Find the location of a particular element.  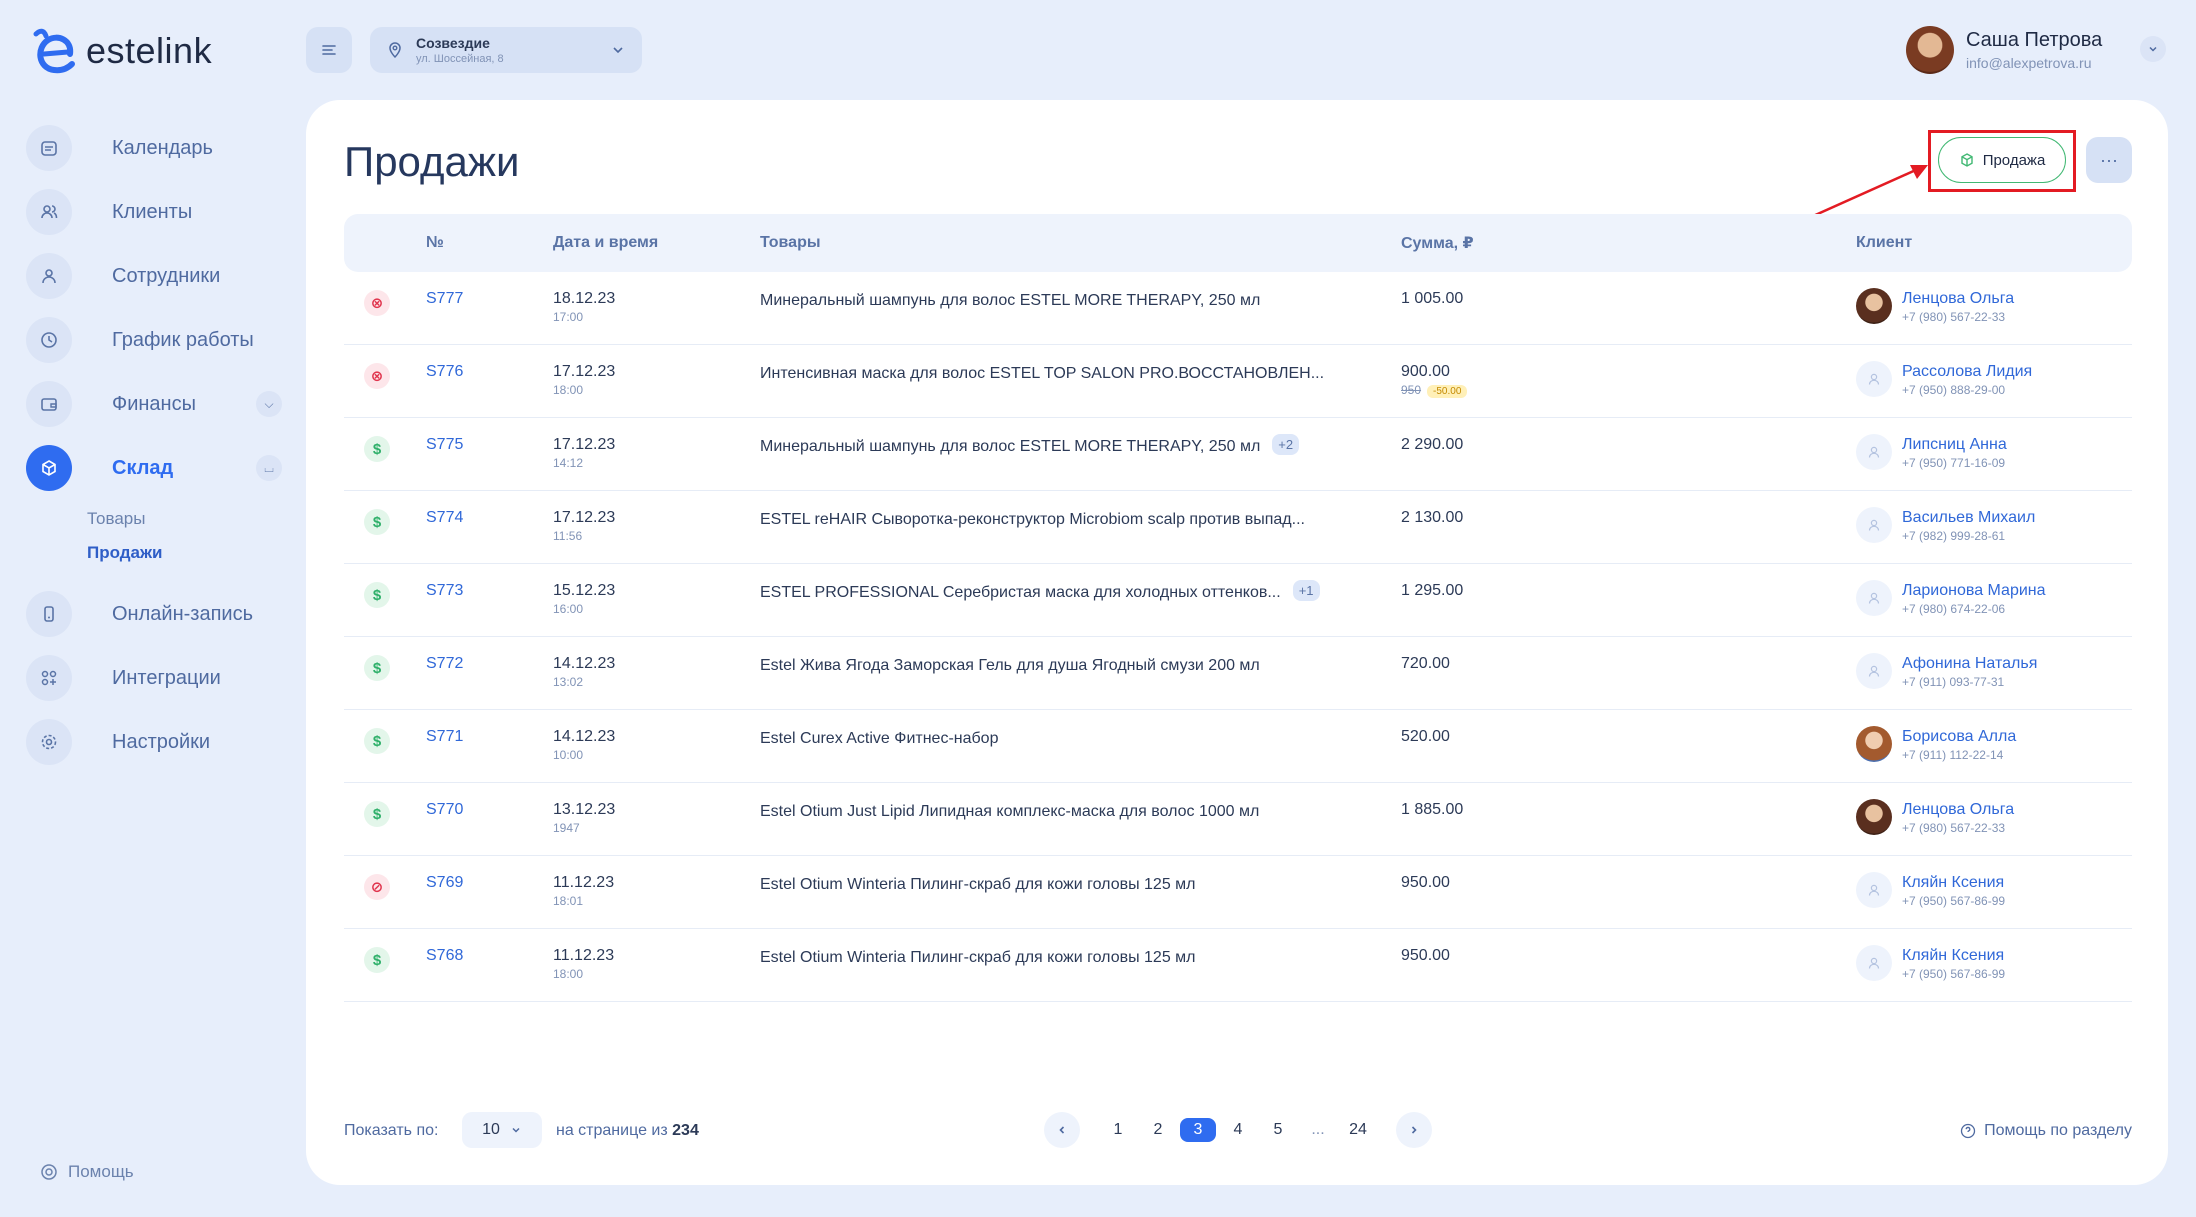

sale-number: S774 is located at coordinates (444, 517).